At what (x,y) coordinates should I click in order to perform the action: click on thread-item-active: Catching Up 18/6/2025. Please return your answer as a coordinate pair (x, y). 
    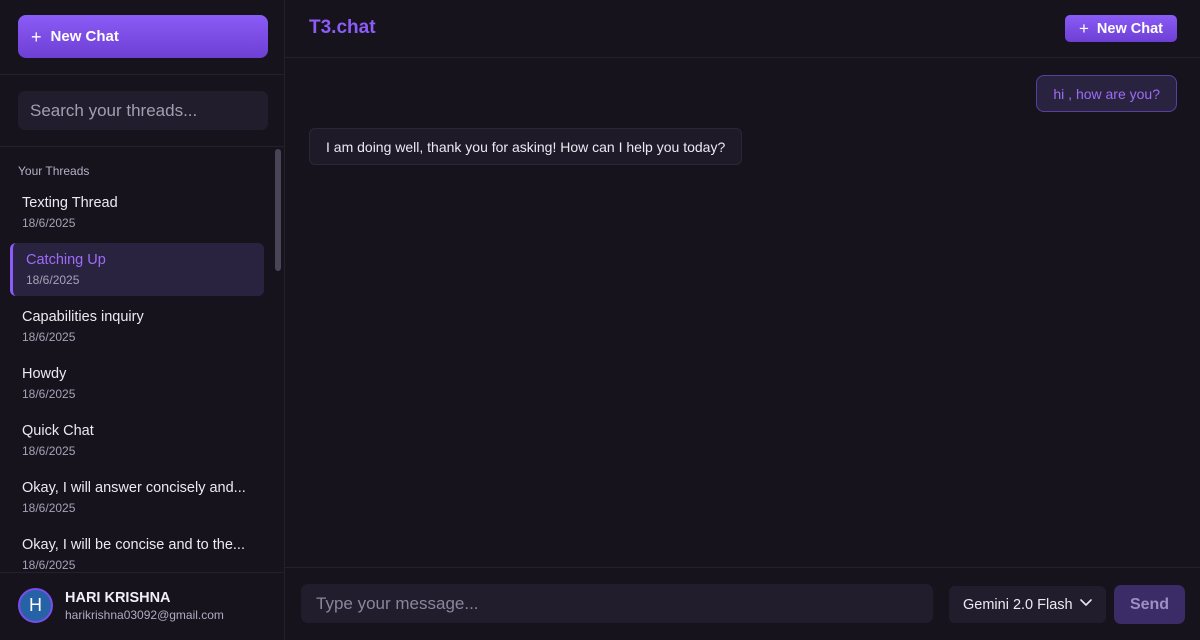
    Looking at the image, I should click on (137, 269).